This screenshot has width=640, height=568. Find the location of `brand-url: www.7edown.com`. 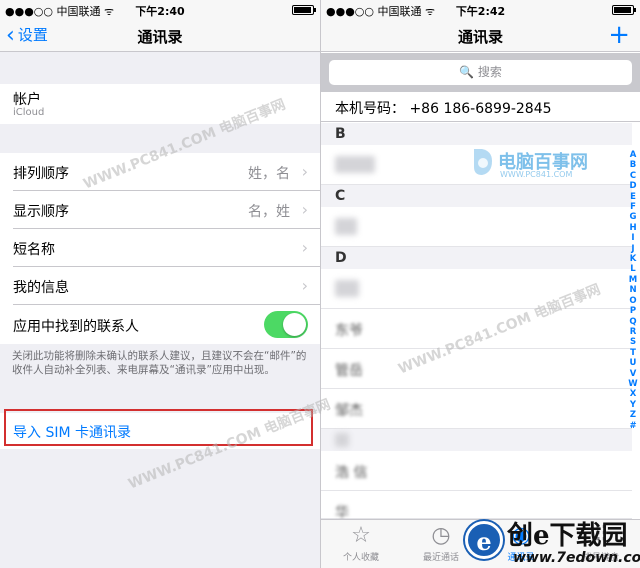

brand-url: www.7edown.com is located at coordinates (576, 558).